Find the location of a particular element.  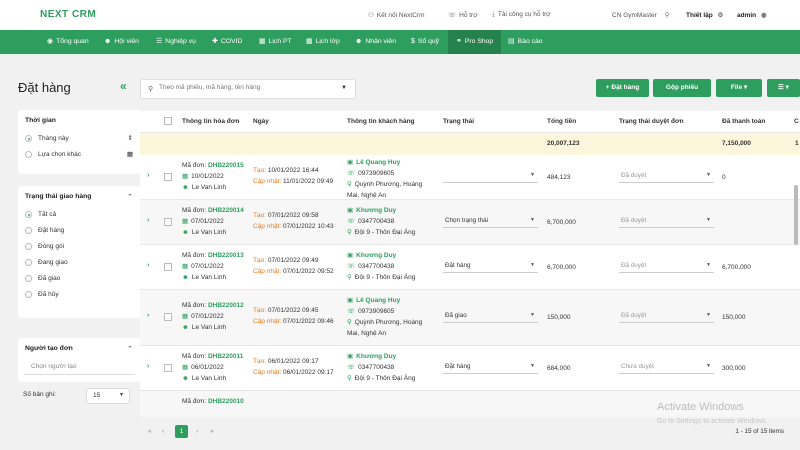

support-link: ☏ Hỗ trợ is located at coordinates (463, 15).